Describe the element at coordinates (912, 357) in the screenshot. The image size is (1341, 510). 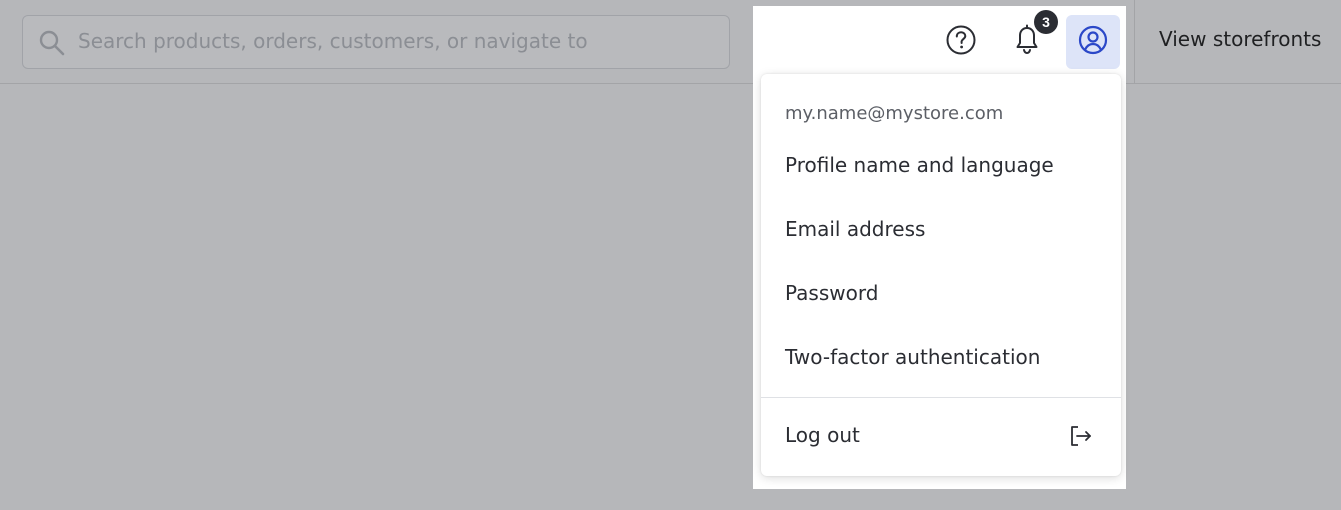
I see `menu-item-two-factor-auth: Two-factor authentication` at that location.